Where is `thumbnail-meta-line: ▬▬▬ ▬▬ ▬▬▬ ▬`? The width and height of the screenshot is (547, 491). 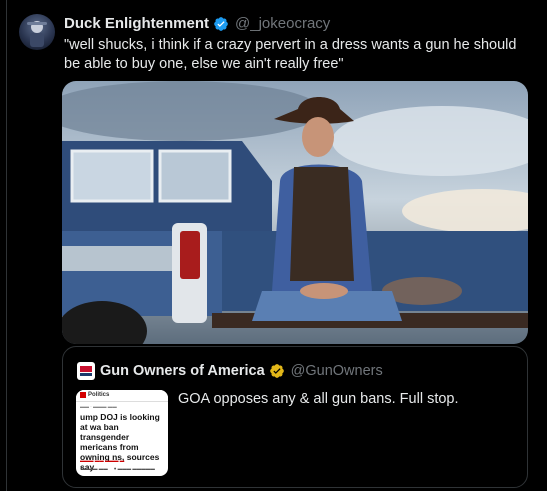
thumbnail-meta-line: ▬▬▬ ▬▬ ▬▬▬ ▬ is located at coordinates (102, 460).